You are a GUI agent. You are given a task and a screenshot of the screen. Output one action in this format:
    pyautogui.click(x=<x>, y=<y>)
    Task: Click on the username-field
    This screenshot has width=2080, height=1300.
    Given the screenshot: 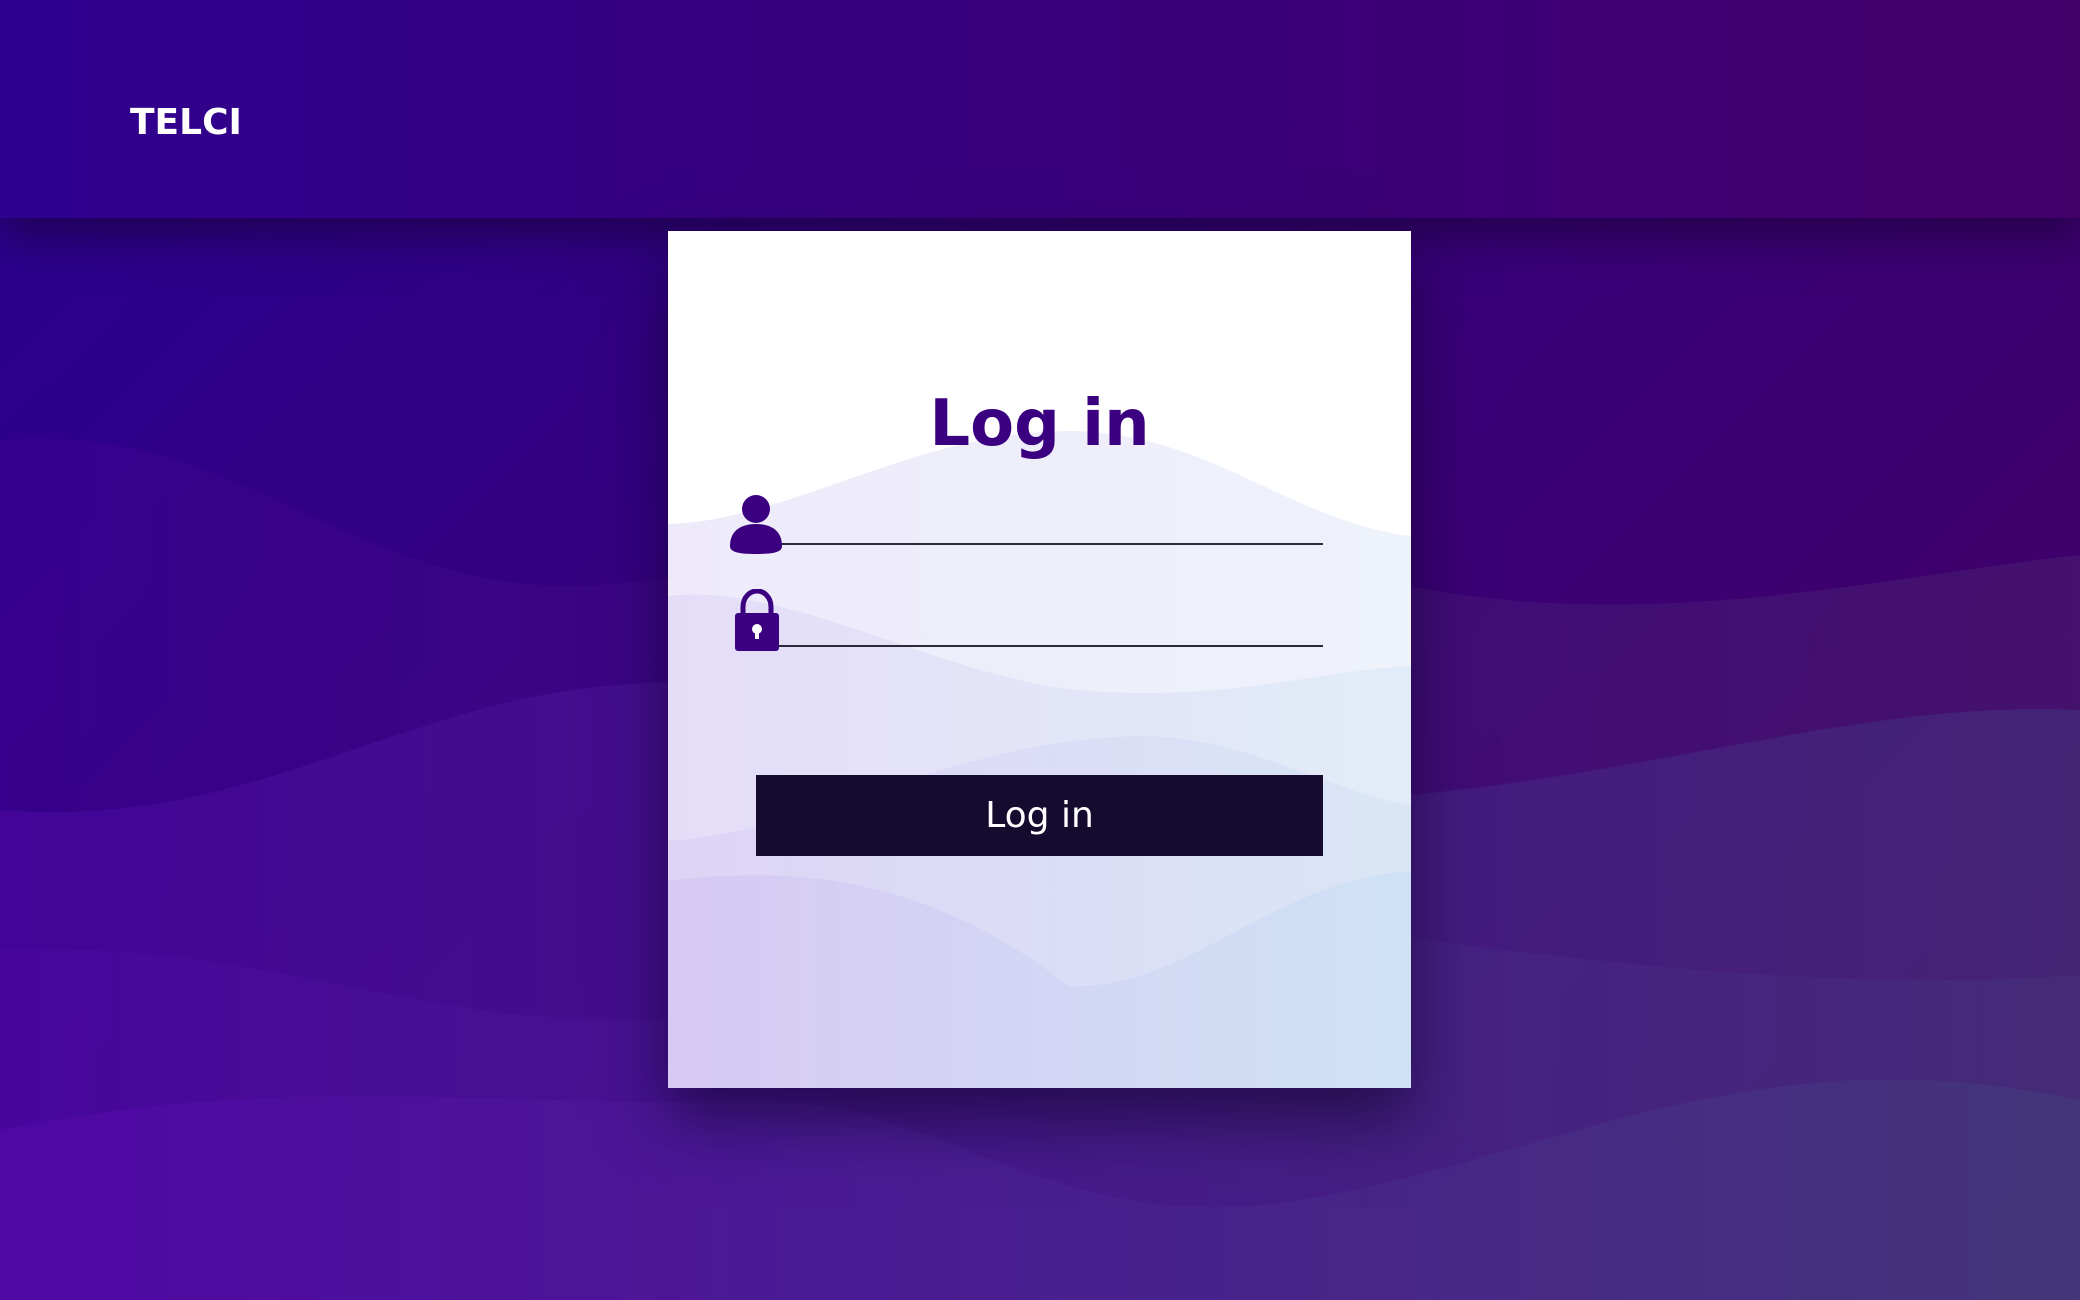 What is the action you would take?
    pyautogui.click(x=1039, y=519)
    